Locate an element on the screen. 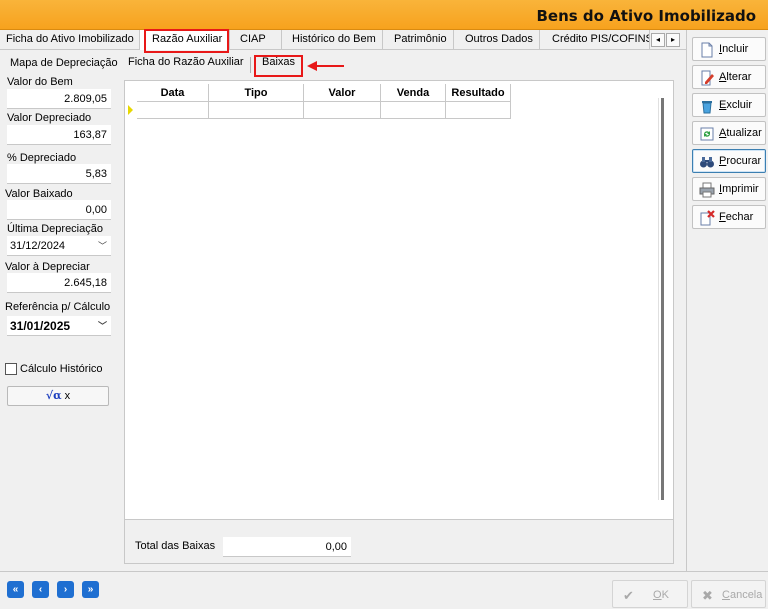 The image size is (768, 609). excluir-button: Excluir is located at coordinates (729, 105).